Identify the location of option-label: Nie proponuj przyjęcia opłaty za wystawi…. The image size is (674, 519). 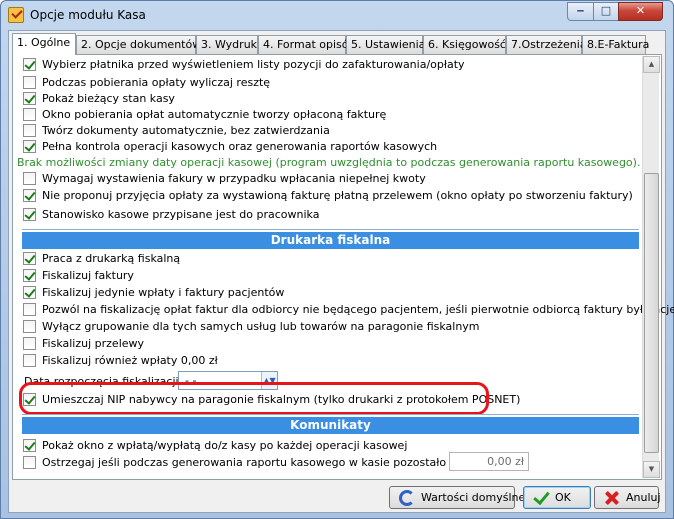
(337, 195).